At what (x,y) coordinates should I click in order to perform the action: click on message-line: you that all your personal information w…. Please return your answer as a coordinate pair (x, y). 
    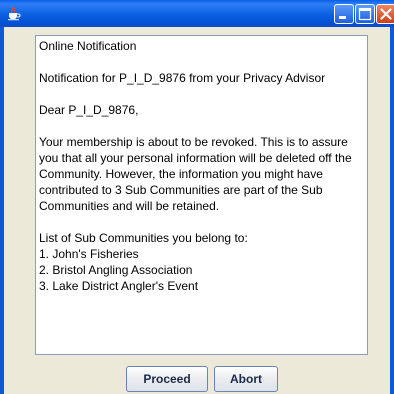
    Looking at the image, I should click on (195, 158).